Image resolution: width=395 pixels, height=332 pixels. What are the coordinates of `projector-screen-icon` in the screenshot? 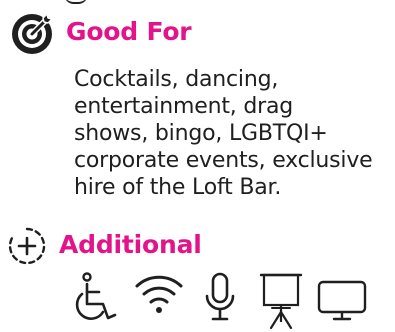 It's located at (281, 301).